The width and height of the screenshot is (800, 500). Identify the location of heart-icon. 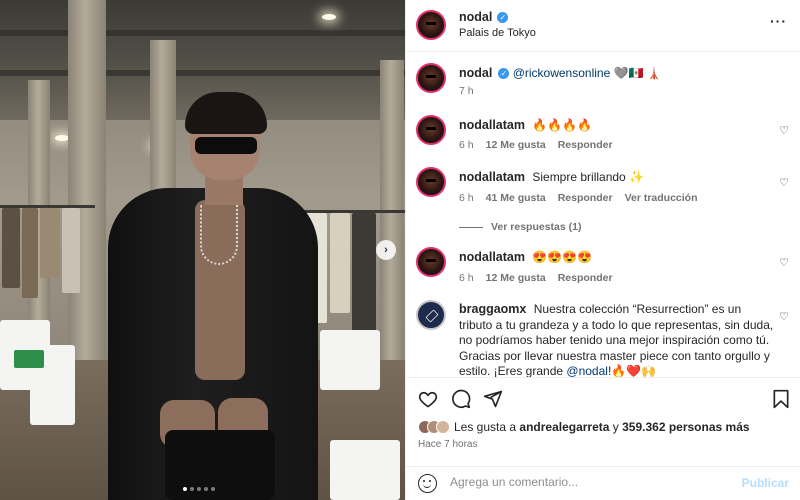
(428, 399).